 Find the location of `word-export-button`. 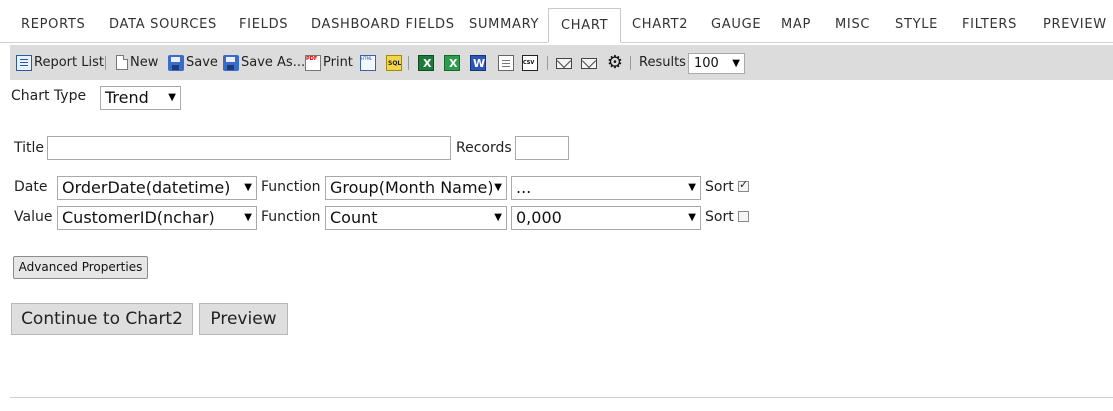

word-export-button is located at coordinates (479, 62).